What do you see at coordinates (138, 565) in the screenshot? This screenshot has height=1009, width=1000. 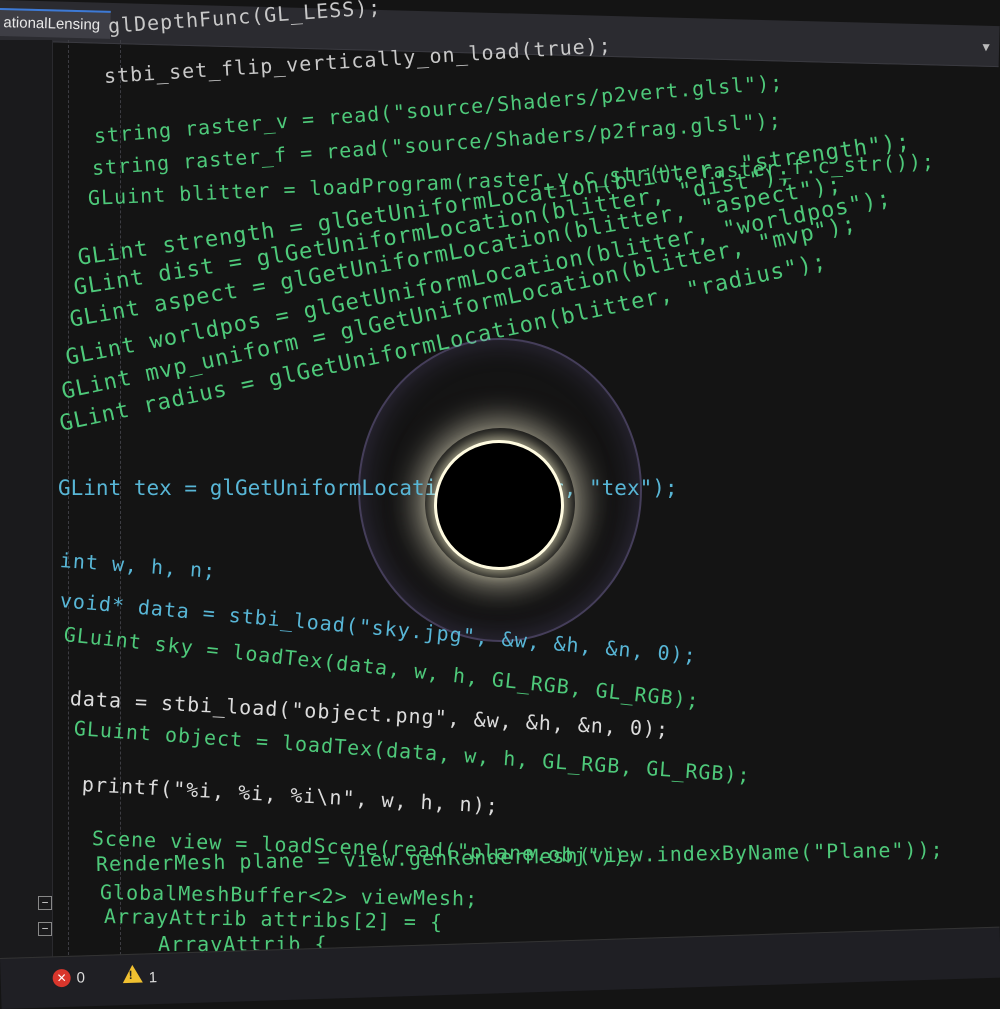 I see `code-line: int w, h, n;` at bounding box center [138, 565].